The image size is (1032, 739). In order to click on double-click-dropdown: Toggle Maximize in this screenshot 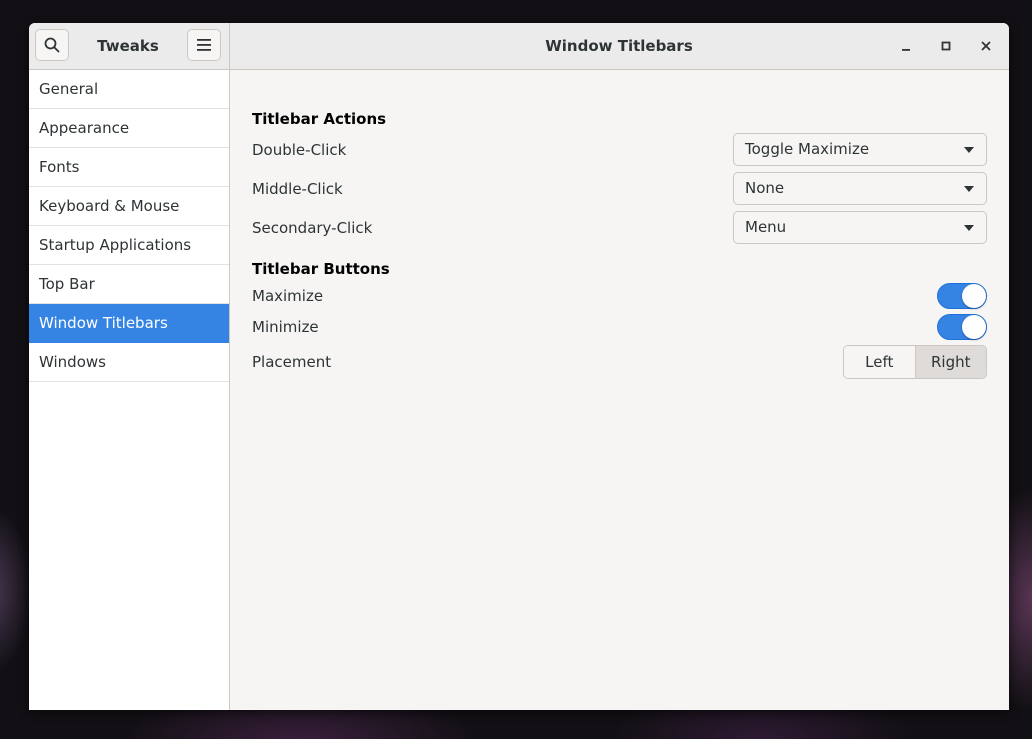, I will do `click(860, 149)`.